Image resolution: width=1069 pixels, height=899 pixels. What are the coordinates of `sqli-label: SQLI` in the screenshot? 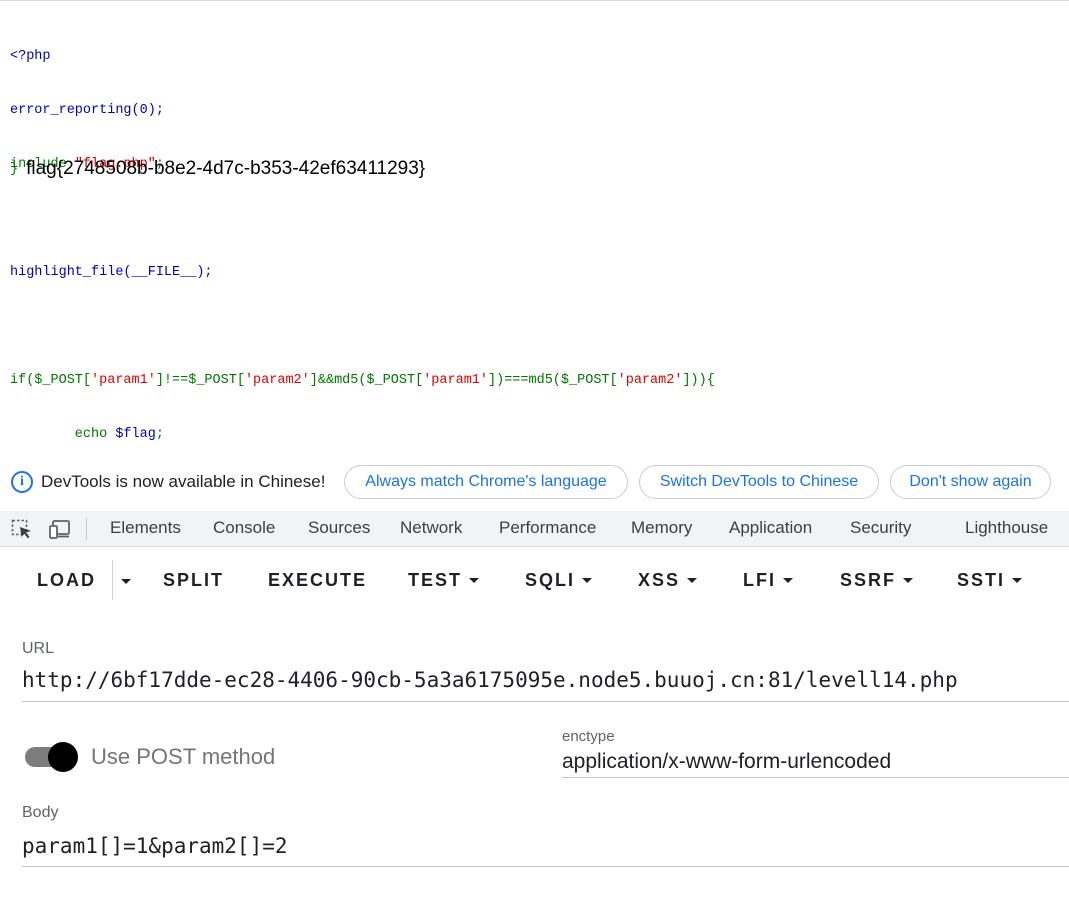 It's located at (550, 580).